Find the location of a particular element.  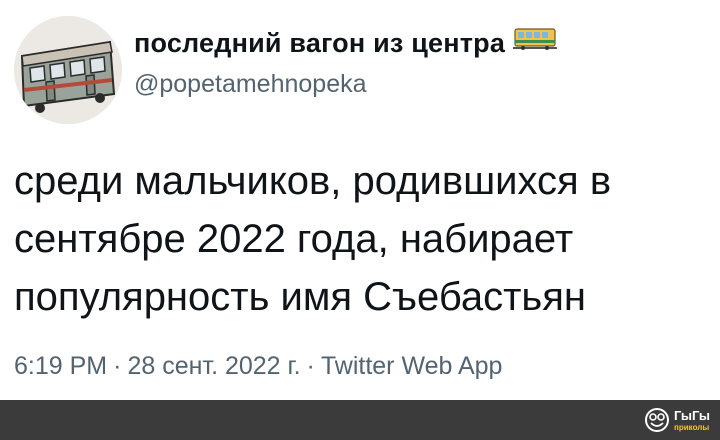

tweet-text-line: популярность имя Съебастьян is located at coordinates (300, 297).